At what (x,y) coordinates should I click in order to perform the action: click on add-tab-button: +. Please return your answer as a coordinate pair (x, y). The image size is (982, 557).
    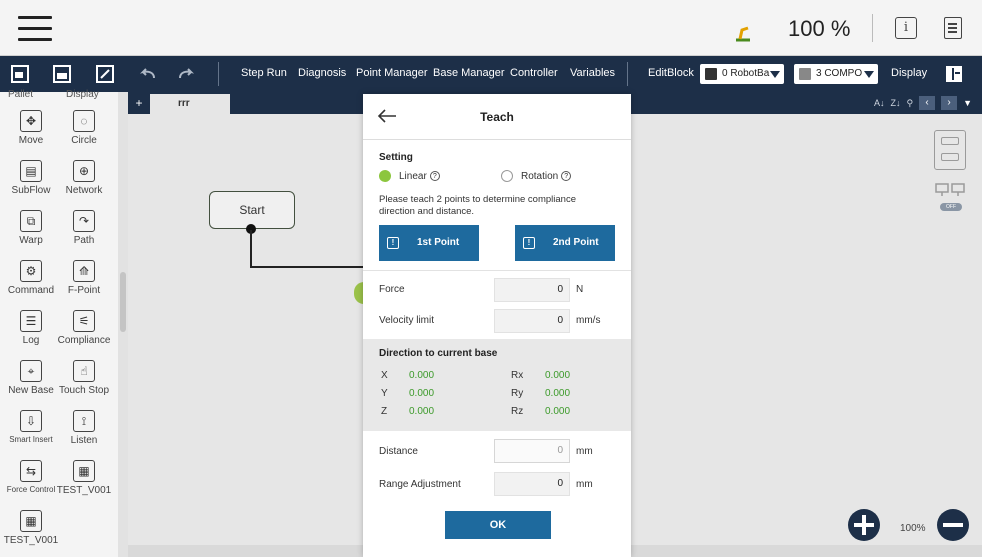
    Looking at the image, I should click on (139, 103).